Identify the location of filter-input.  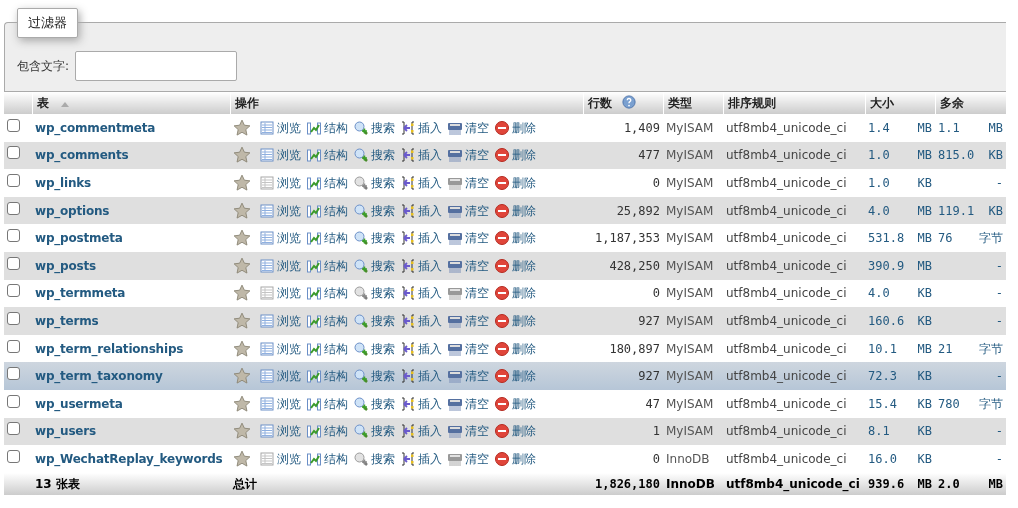
(156, 66).